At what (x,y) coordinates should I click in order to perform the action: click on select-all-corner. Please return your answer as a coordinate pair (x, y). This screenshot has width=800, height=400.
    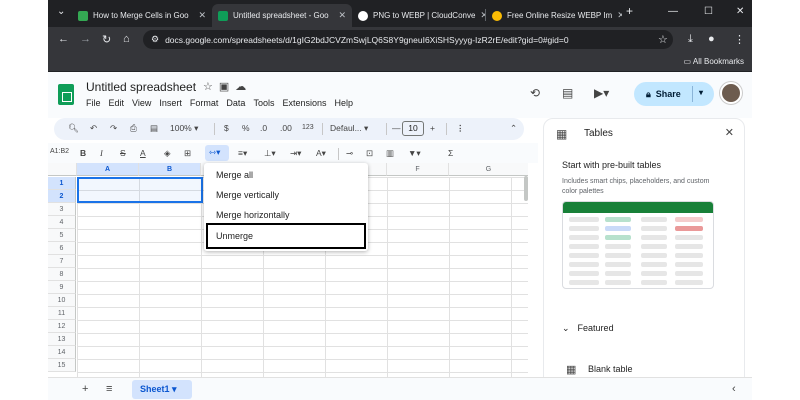
    Looking at the image, I should click on (62, 169).